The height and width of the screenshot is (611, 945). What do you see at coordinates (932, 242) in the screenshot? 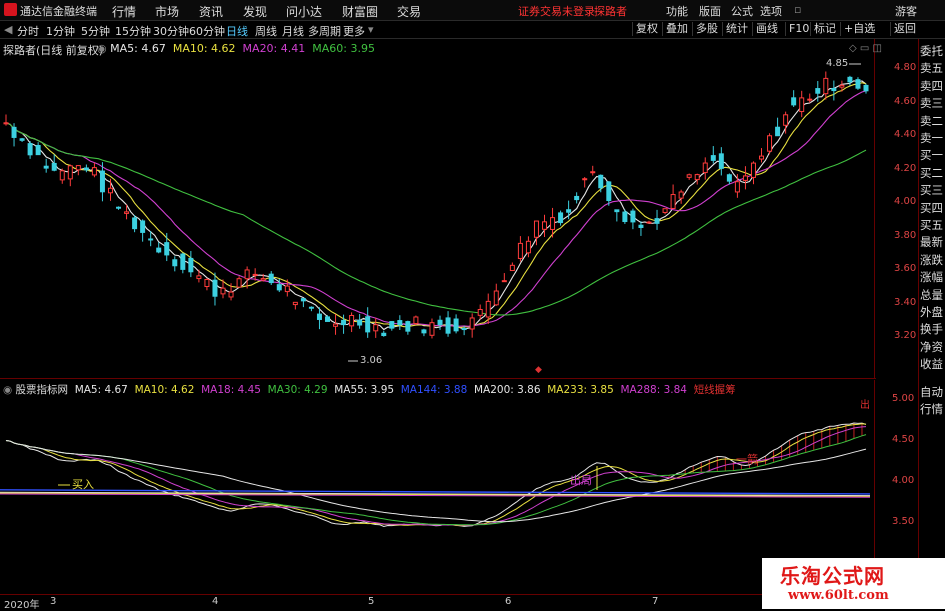
I see `side-panel-item: 最新` at bounding box center [932, 242].